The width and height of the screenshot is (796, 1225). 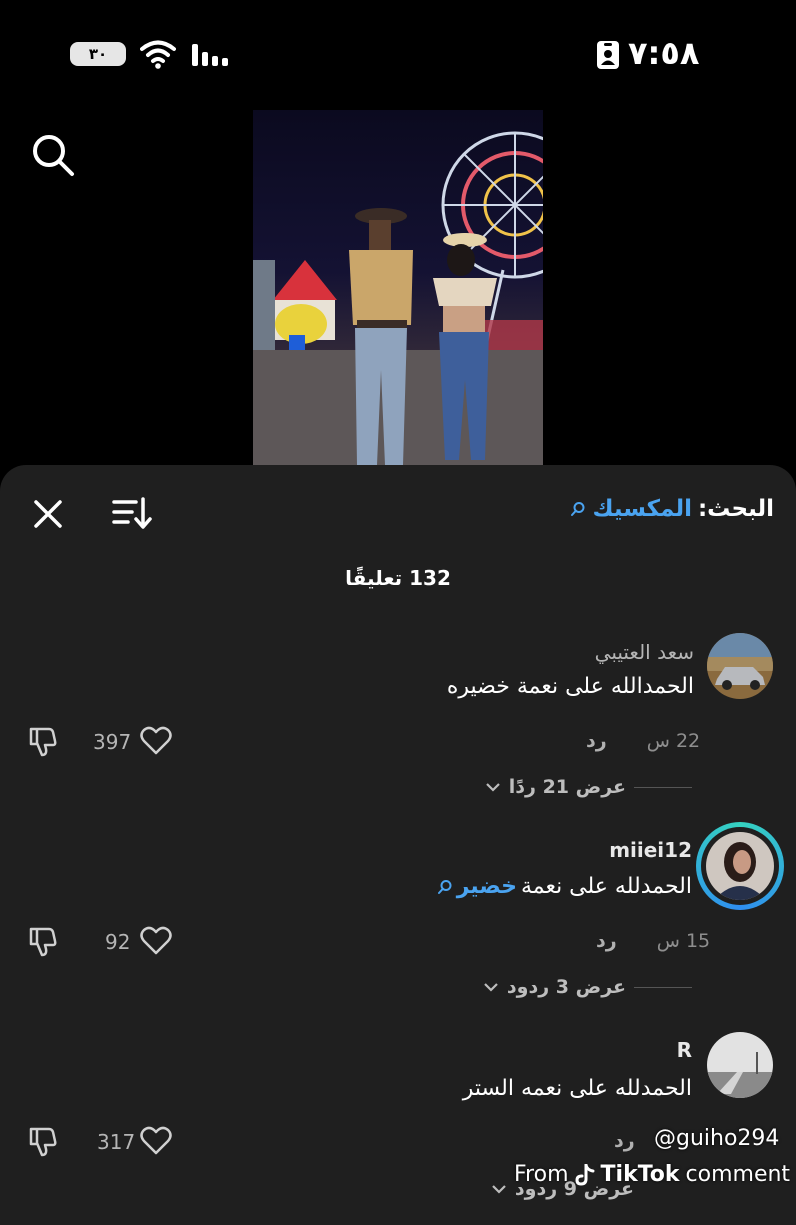 I want to click on comment-text: الحمدالله على نعمة خضيره, so click(x=570, y=686).